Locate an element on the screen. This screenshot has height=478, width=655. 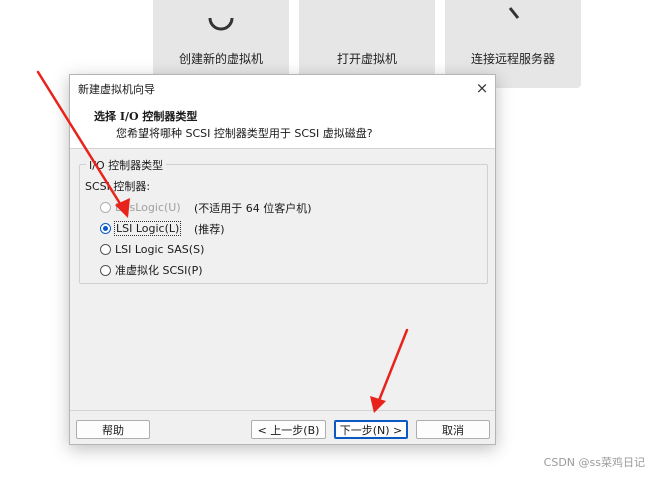
io-controller-group-title: I/O 控制器类型 is located at coordinates (126, 165).